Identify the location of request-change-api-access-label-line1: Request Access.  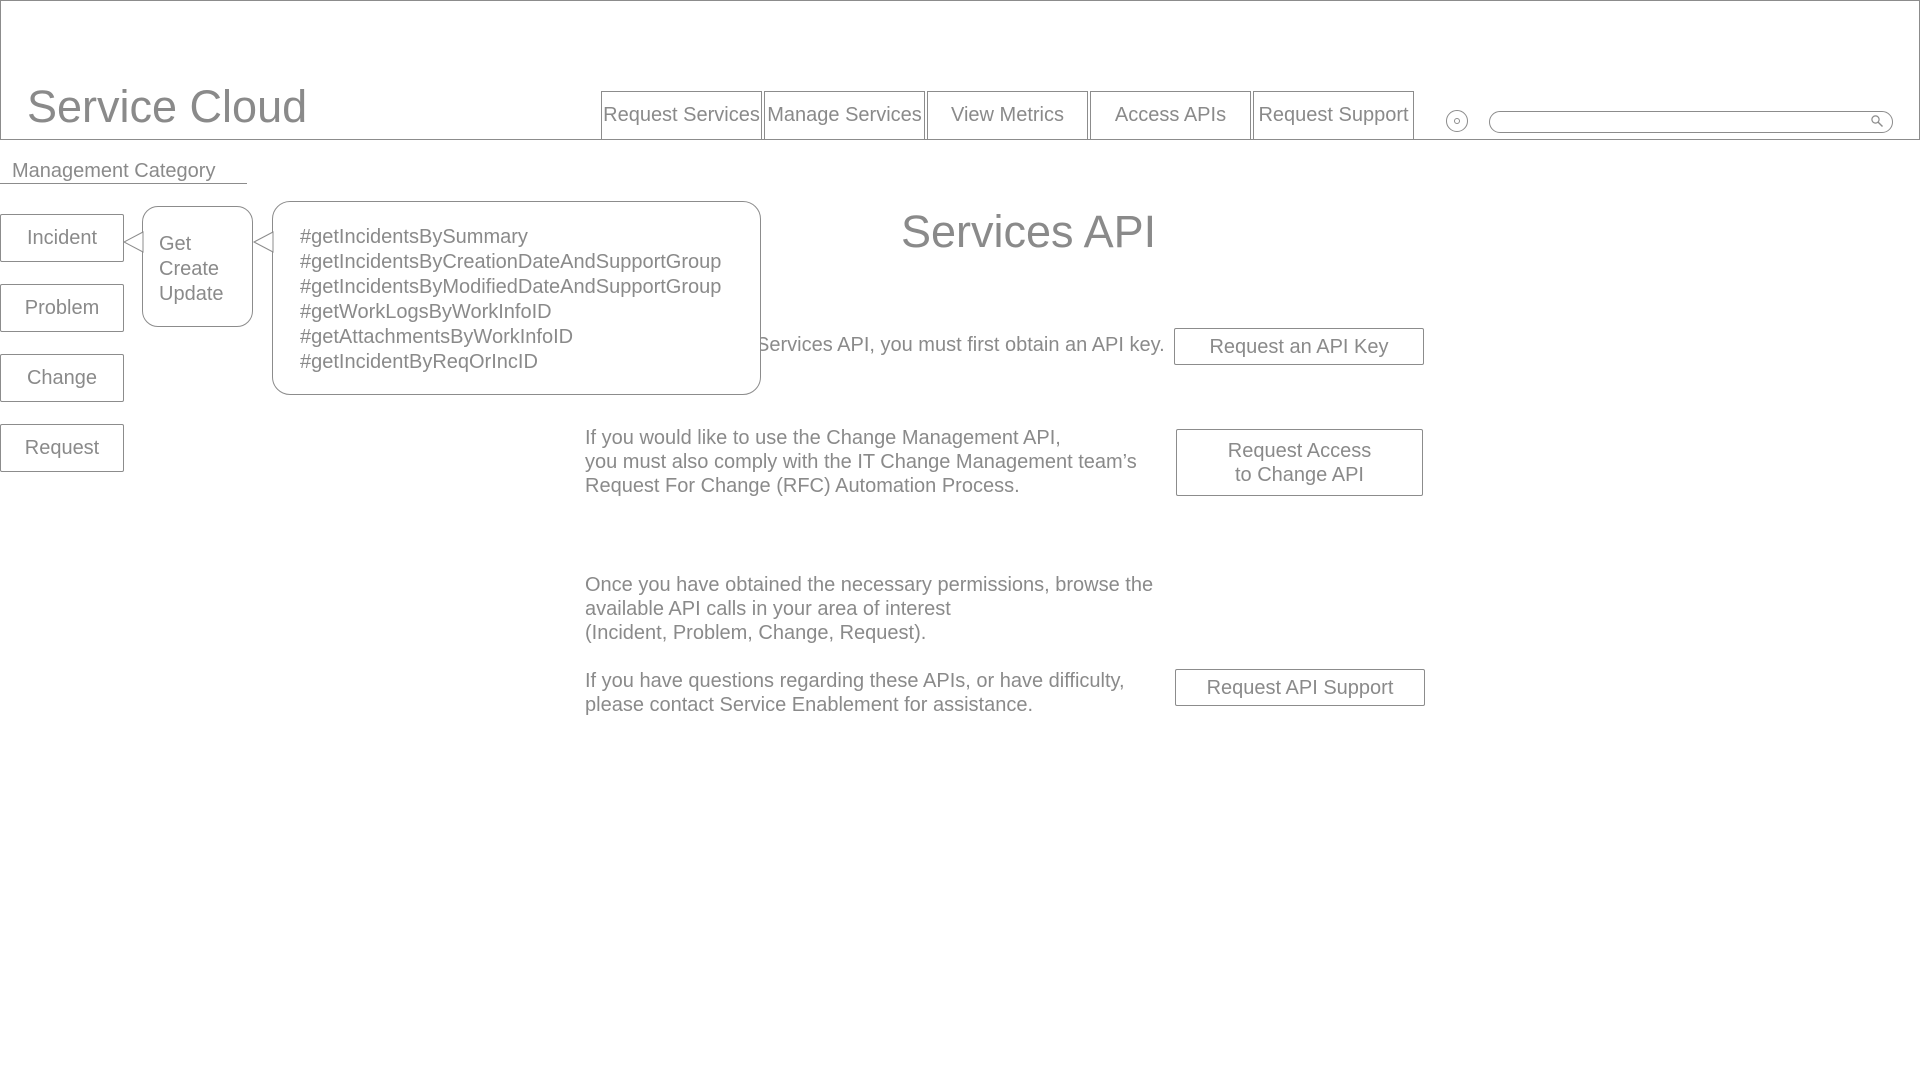
(1299, 450).